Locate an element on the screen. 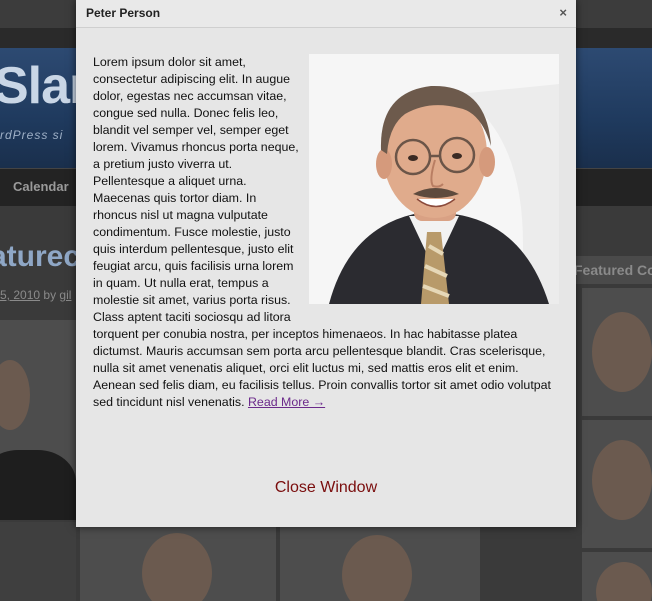 The height and width of the screenshot is (601, 652). modal-header: Peter Person × is located at coordinates (326, 14).